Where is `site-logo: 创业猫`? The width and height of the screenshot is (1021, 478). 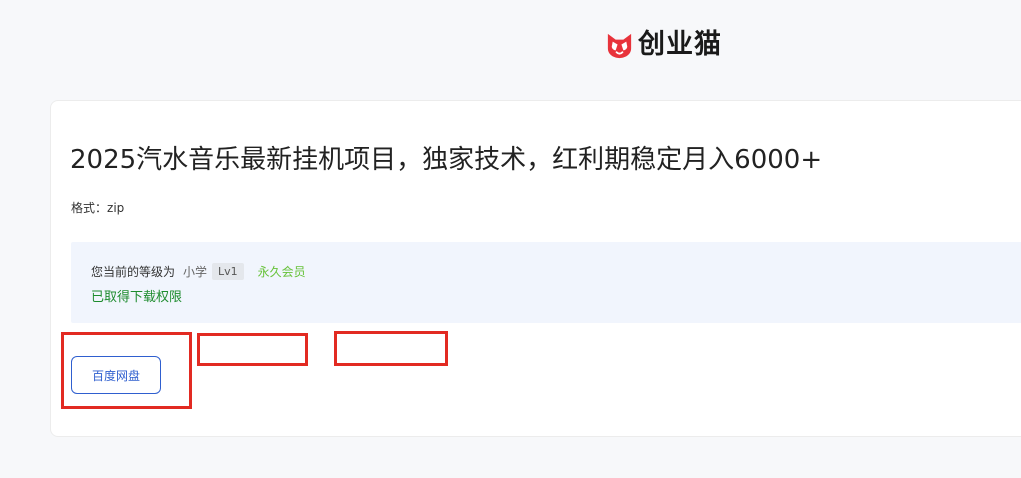
site-logo: 创业猫 is located at coordinates (663, 44).